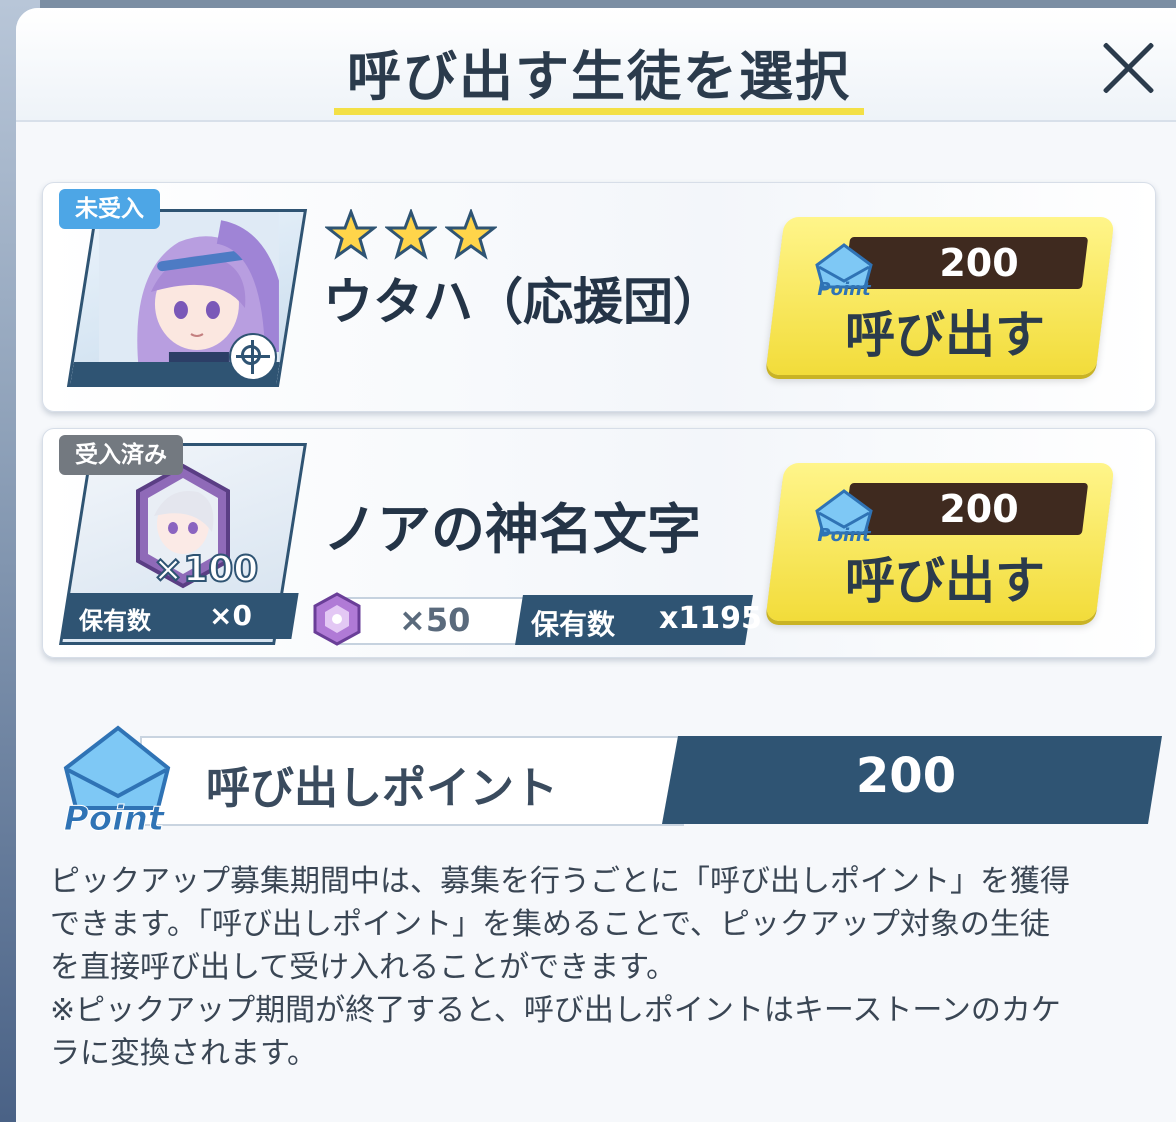 Image resolution: width=1176 pixels, height=1122 pixels. What do you see at coordinates (115, 621) in the screenshot?
I see `owned-label: 保有数` at bounding box center [115, 621].